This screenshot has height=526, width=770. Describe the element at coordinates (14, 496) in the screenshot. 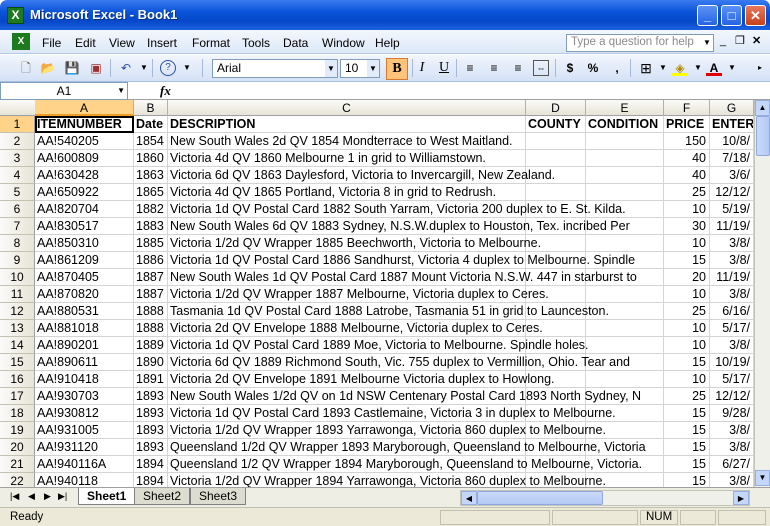

I see `first-sheet-icon: |◀` at that location.